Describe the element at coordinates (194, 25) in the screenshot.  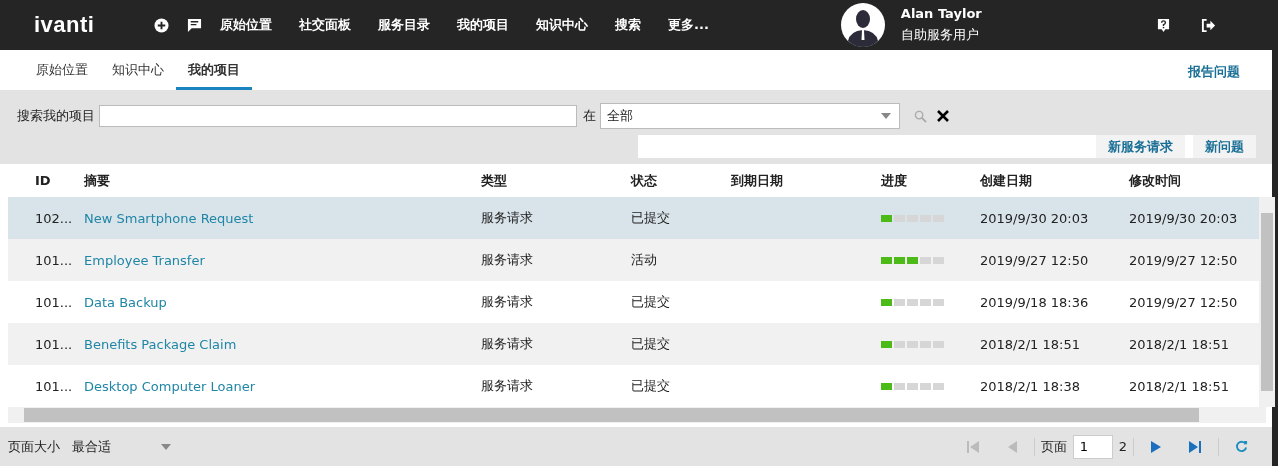
I see `chat-icon` at that location.